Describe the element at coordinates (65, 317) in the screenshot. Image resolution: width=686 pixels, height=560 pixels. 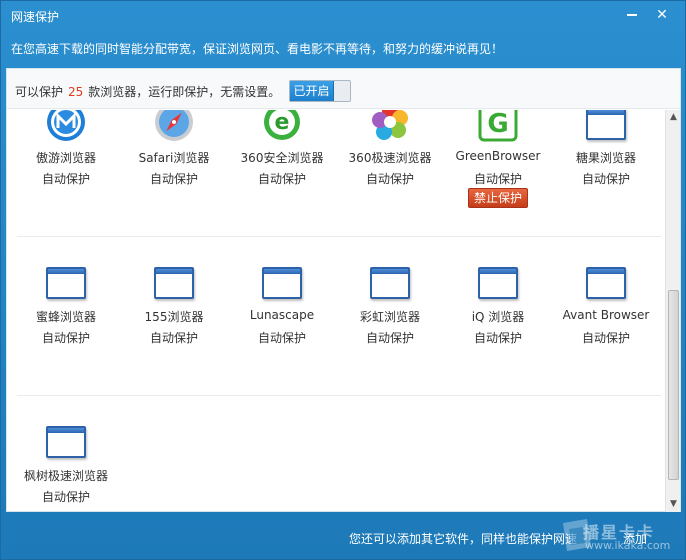
I see `browser-name: 蜜蜂浏览器` at that location.